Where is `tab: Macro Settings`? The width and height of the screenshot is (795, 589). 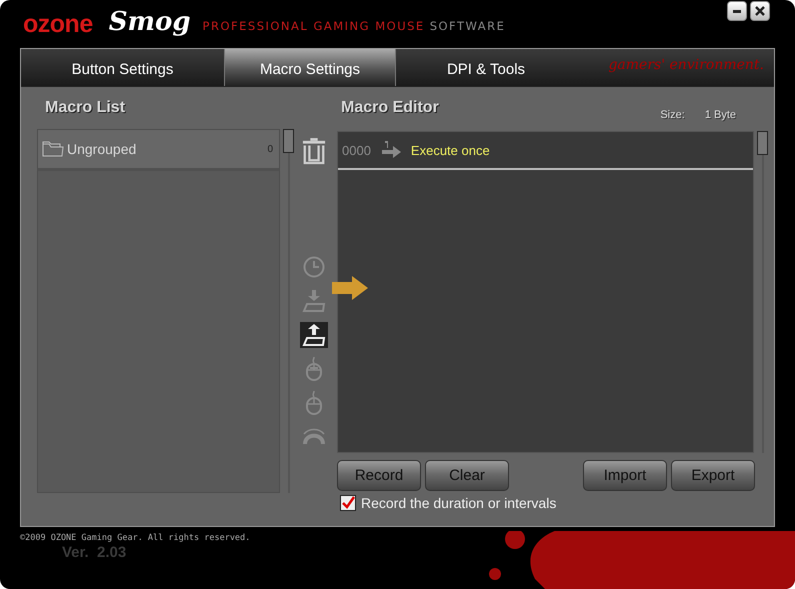 tab: Macro Settings is located at coordinates (310, 67).